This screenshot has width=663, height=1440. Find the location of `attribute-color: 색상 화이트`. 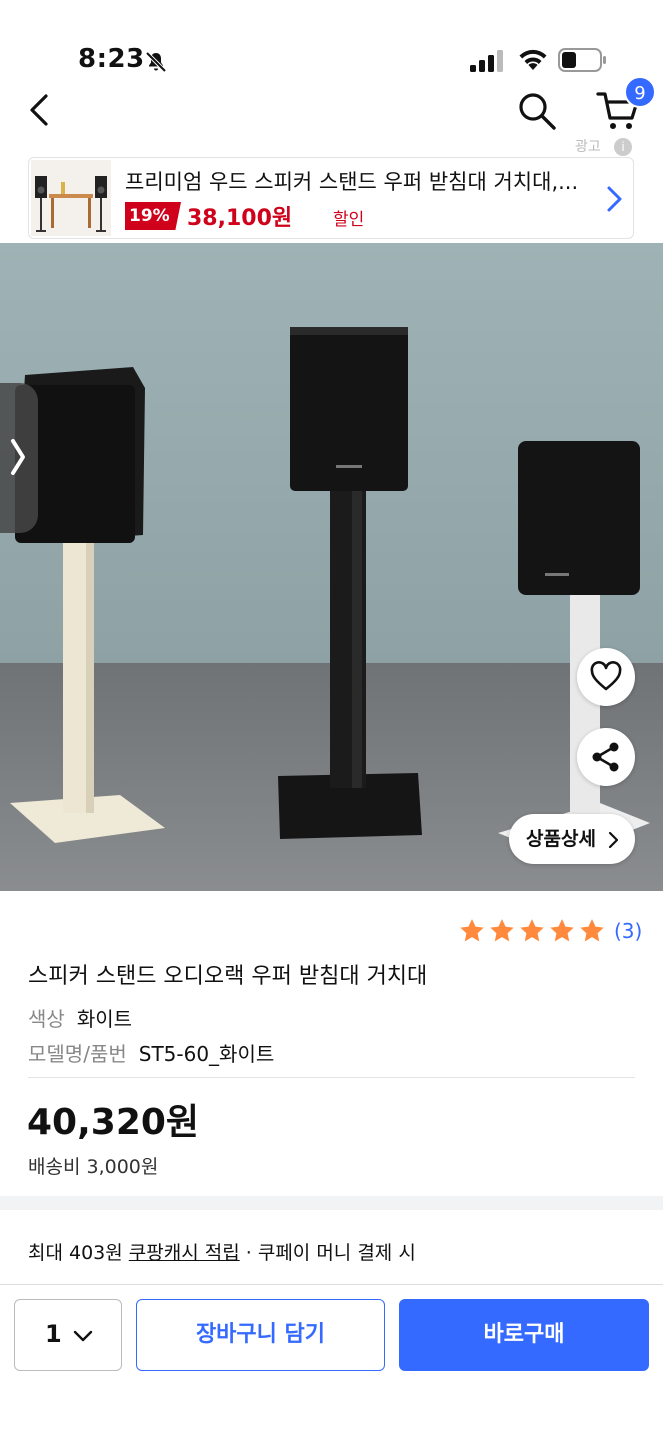

attribute-color: 색상 화이트 is located at coordinates (80, 1017).